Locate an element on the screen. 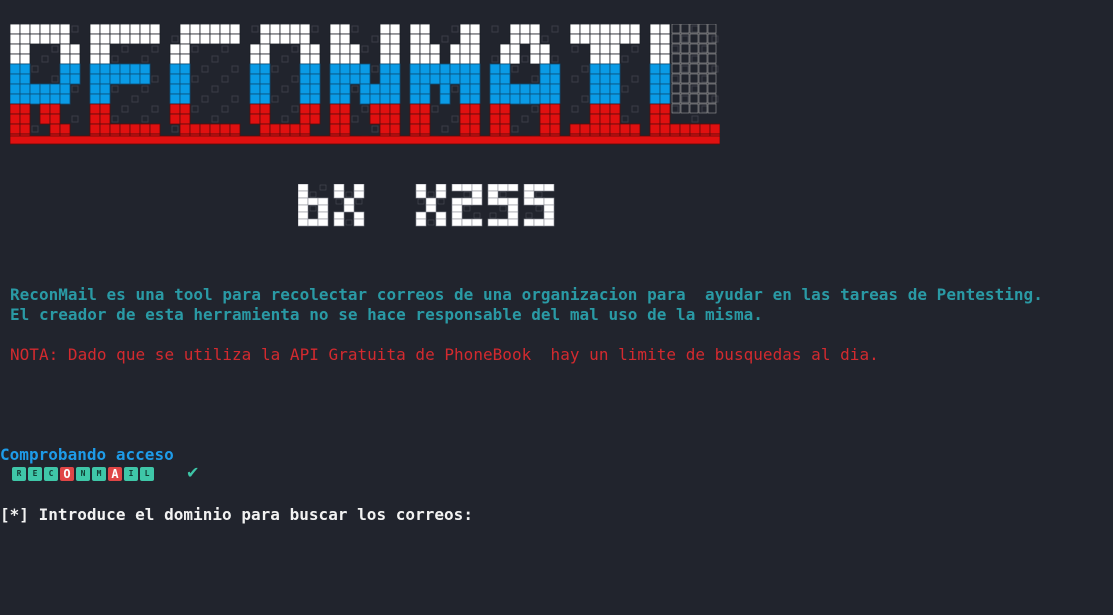 The height and width of the screenshot is (615, 1113). reconmail-badge: RECONMAIL is located at coordinates (83, 474).